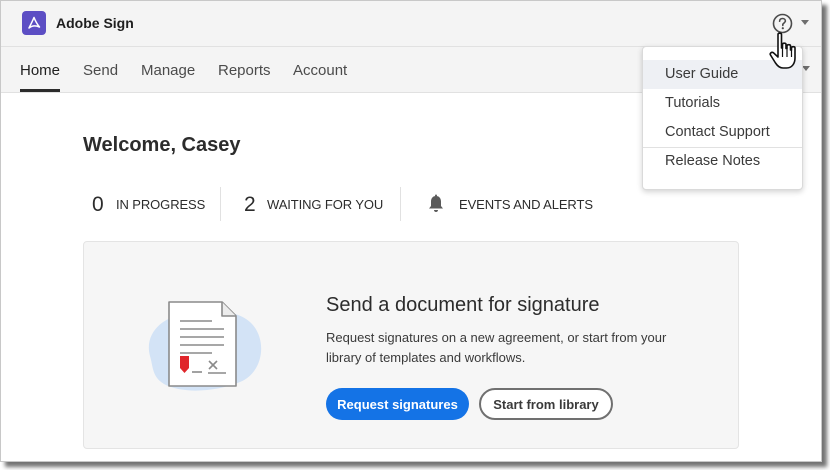 This screenshot has width=830, height=470. I want to click on request-signatures-button: Request signatures, so click(397, 404).